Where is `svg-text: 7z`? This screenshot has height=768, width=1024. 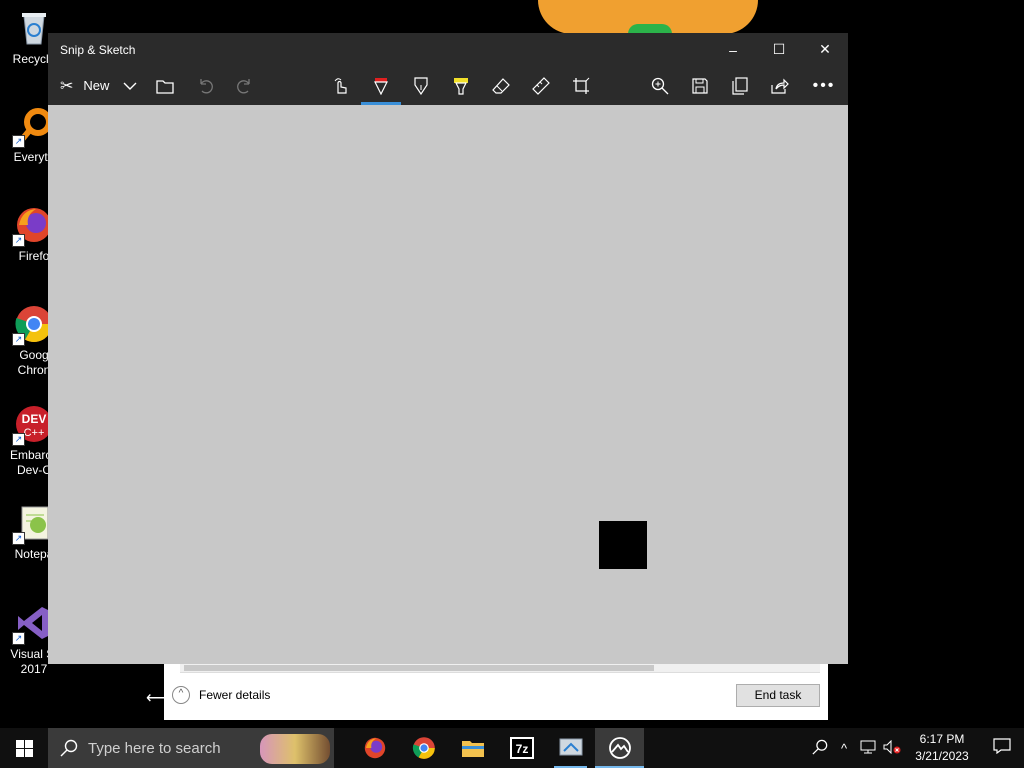 svg-text: 7z is located at coordinates (521, 749).